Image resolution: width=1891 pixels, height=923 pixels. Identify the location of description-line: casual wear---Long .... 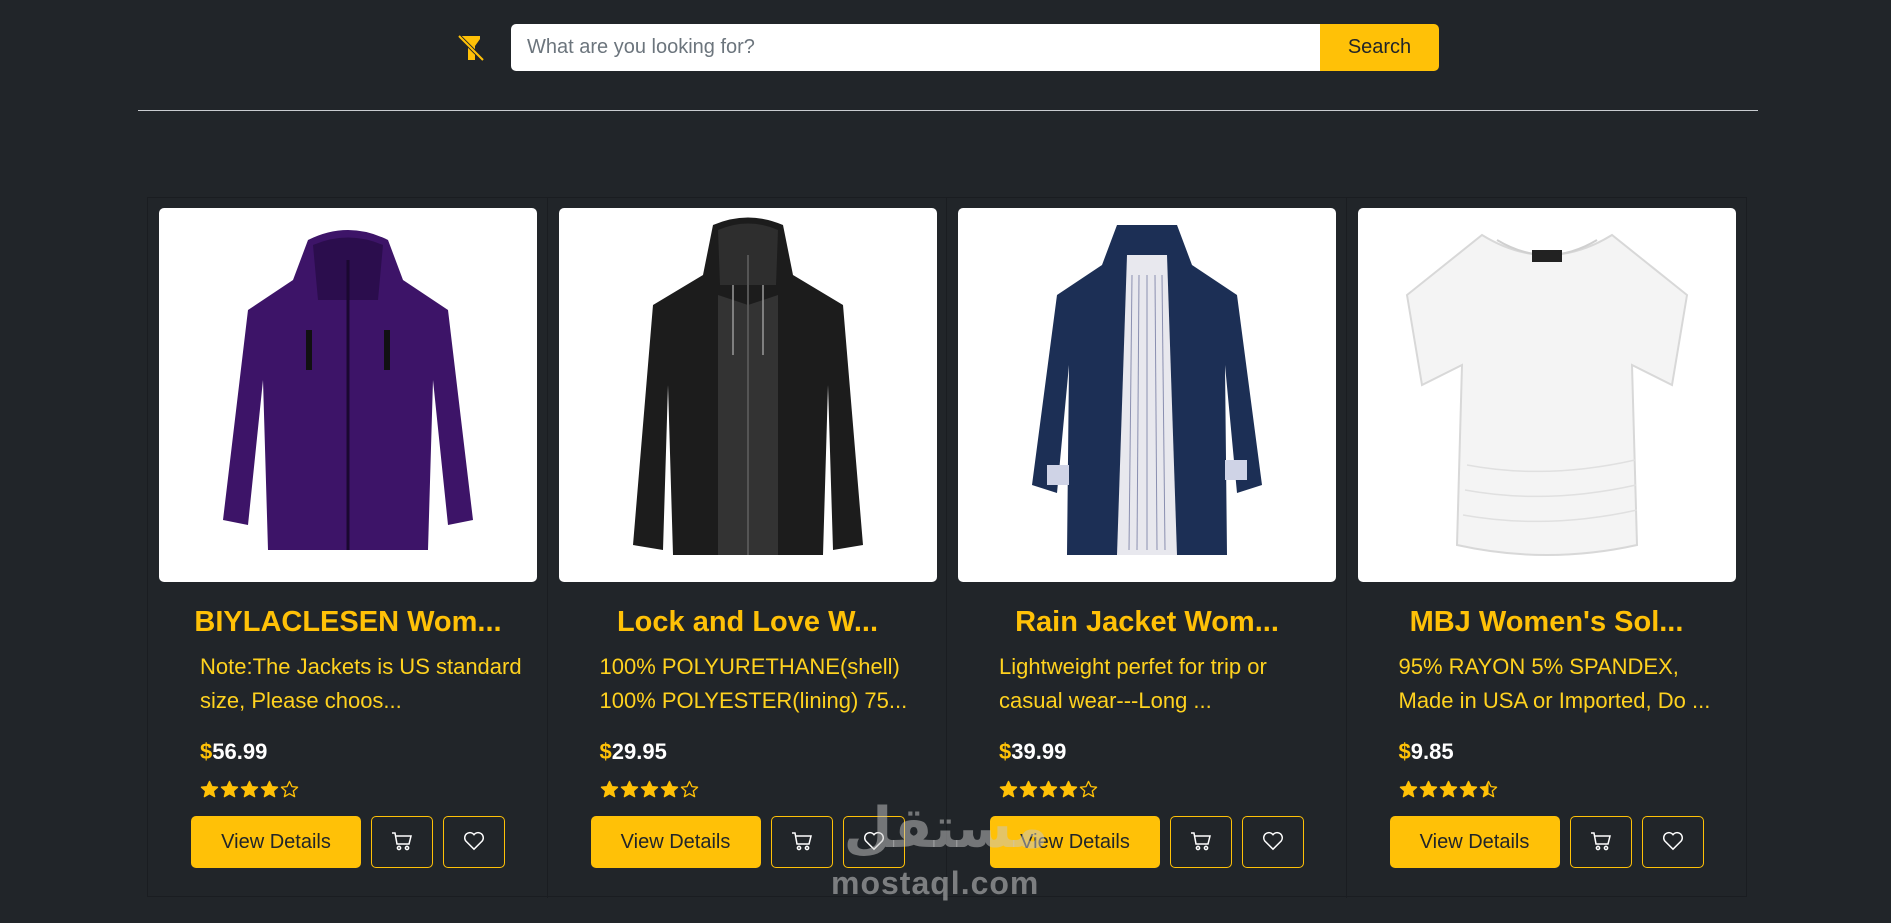
(1105, 700).